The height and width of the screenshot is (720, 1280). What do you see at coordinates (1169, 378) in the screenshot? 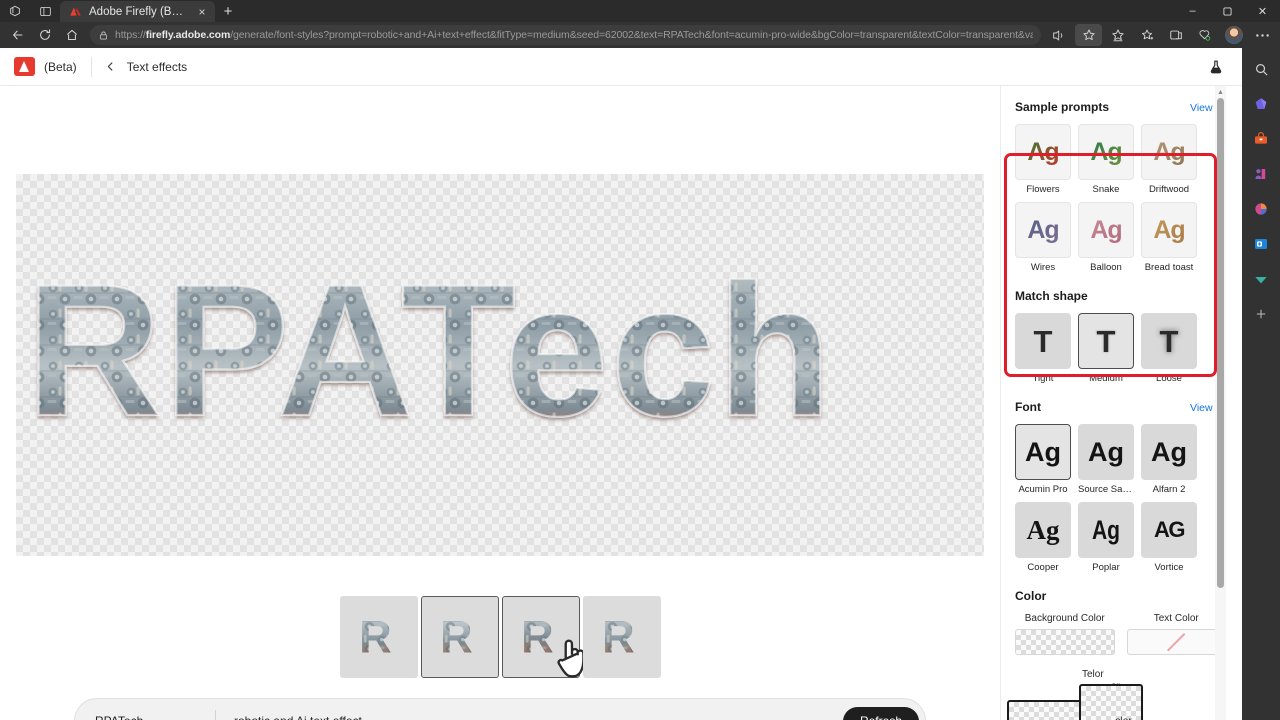
I see `match-shape-label: Loose` at bounding box center [1169, 378].